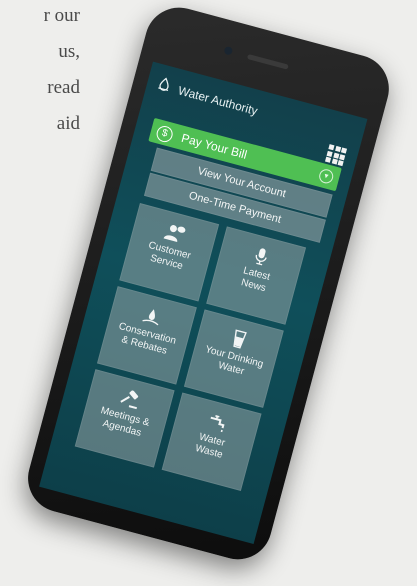  I want to click on grid-menu-icon, so click(336, 155).